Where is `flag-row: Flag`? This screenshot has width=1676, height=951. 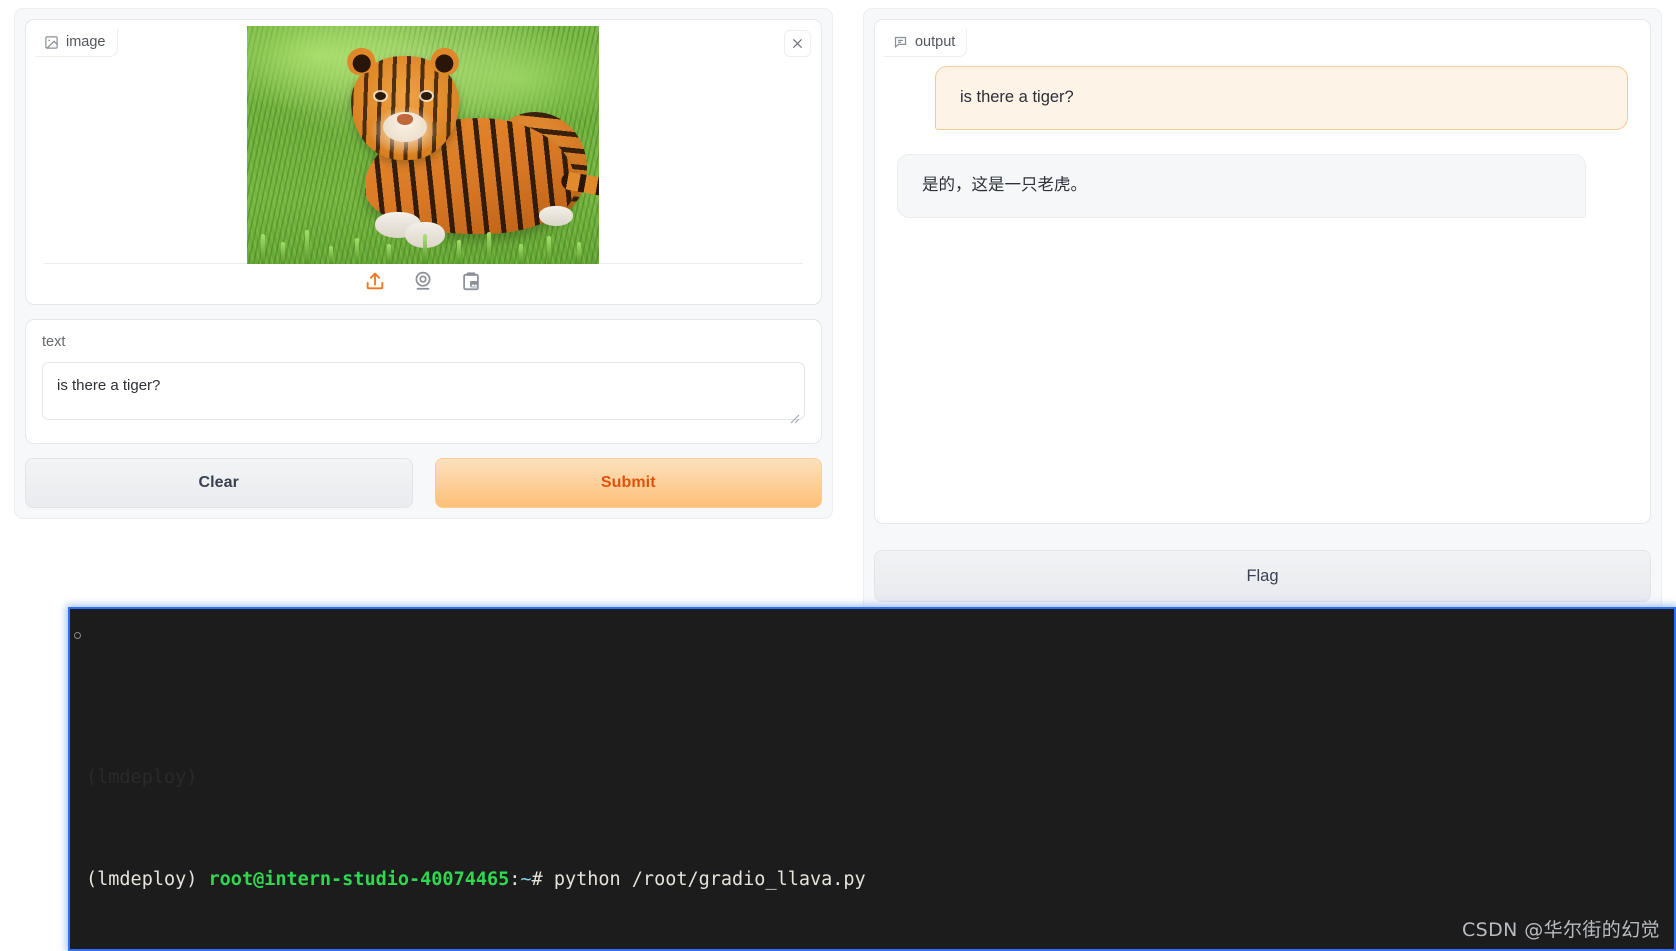
flag-row: Flag is located at coordinates (1262, 576).